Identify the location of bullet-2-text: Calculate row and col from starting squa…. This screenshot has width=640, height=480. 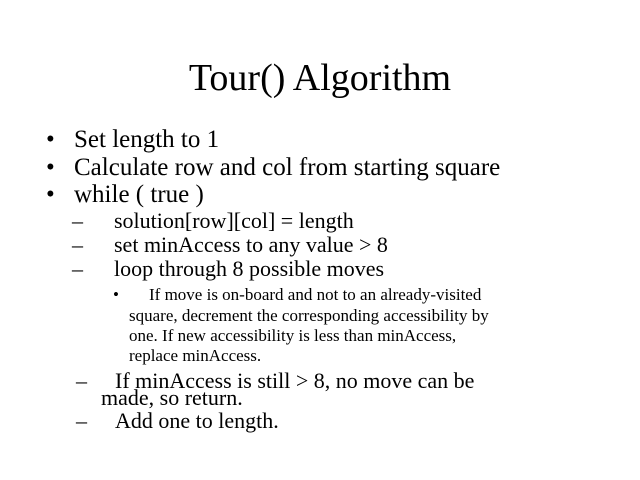
(287, 167).